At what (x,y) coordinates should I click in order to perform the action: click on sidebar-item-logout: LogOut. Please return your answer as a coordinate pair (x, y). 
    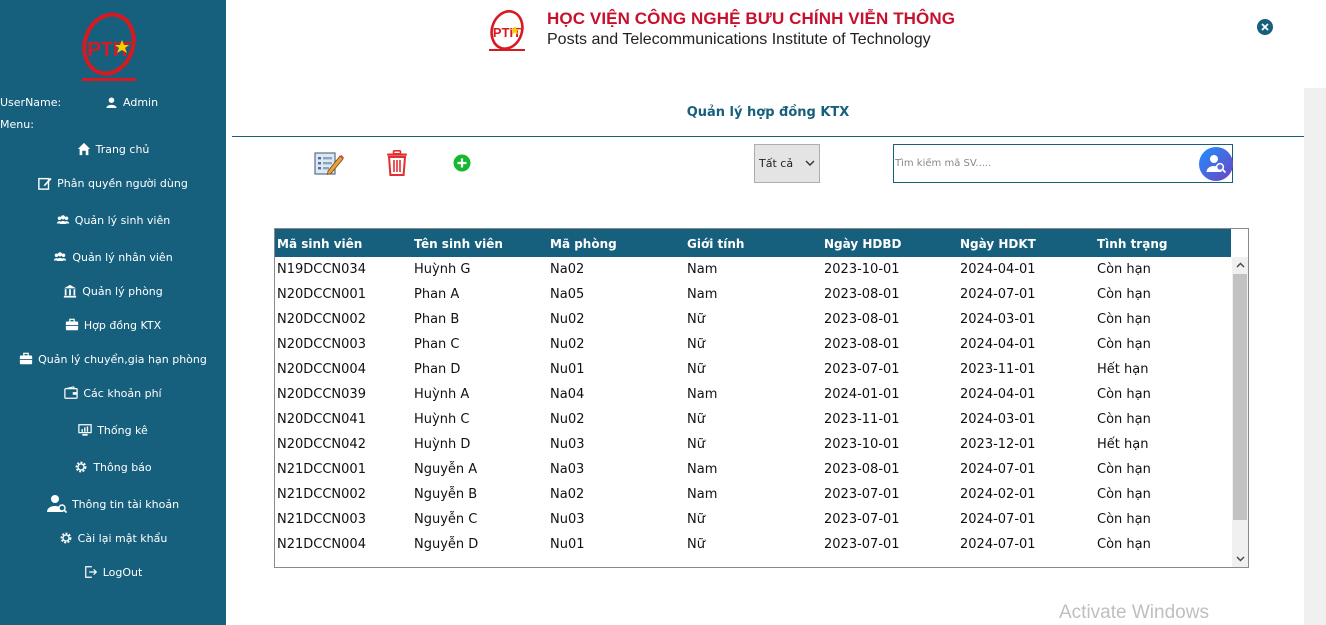
    Looking at the image, I should click on (113, 572).